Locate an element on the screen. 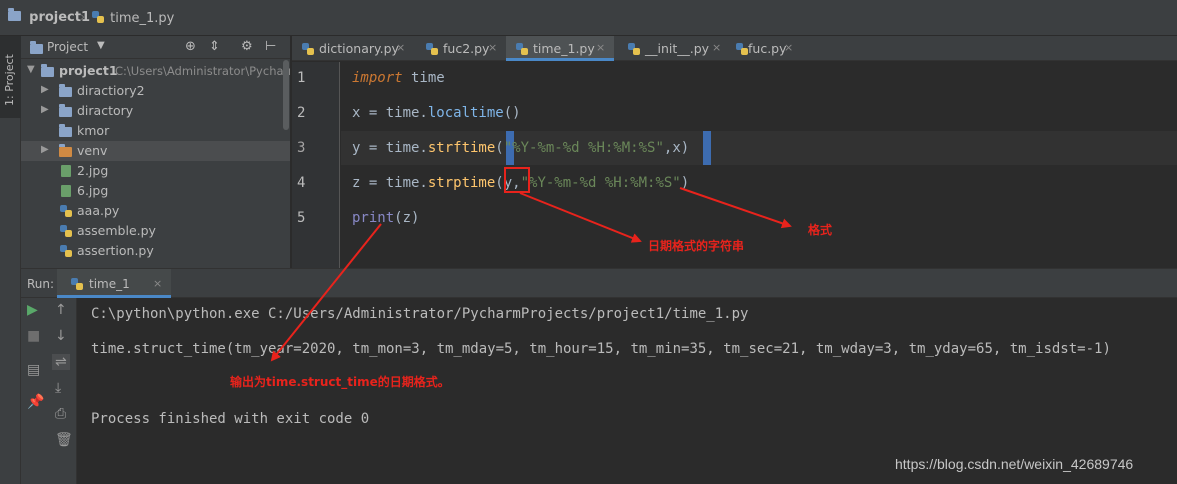  code-text: (z) is located at coordinates (407, 218).